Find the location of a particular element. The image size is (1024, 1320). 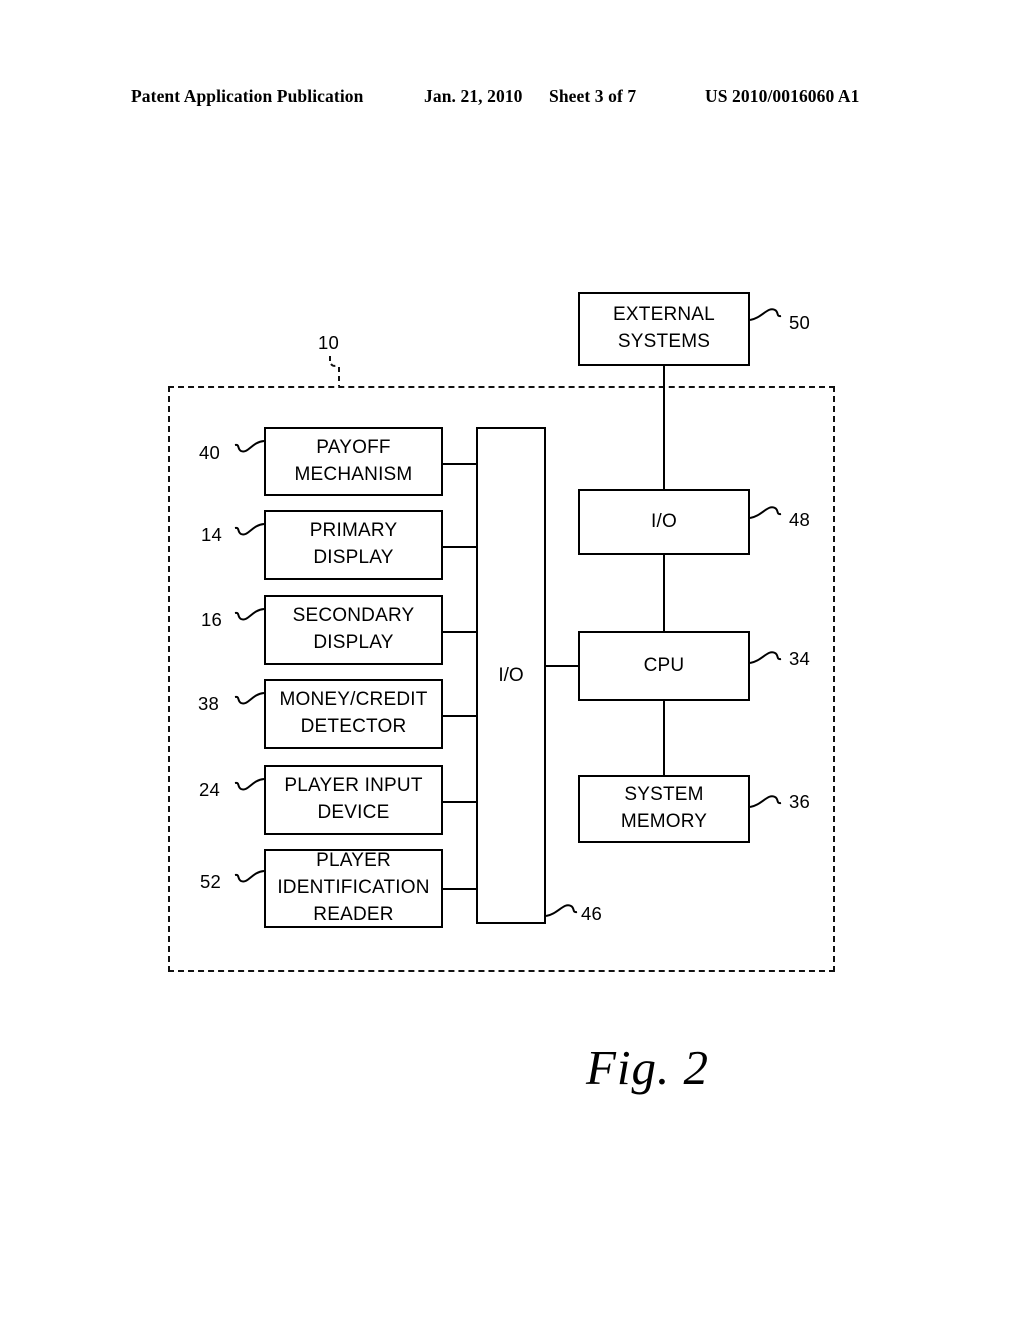

block-io-bus-label: I/O is located at coordinates (511, 675).